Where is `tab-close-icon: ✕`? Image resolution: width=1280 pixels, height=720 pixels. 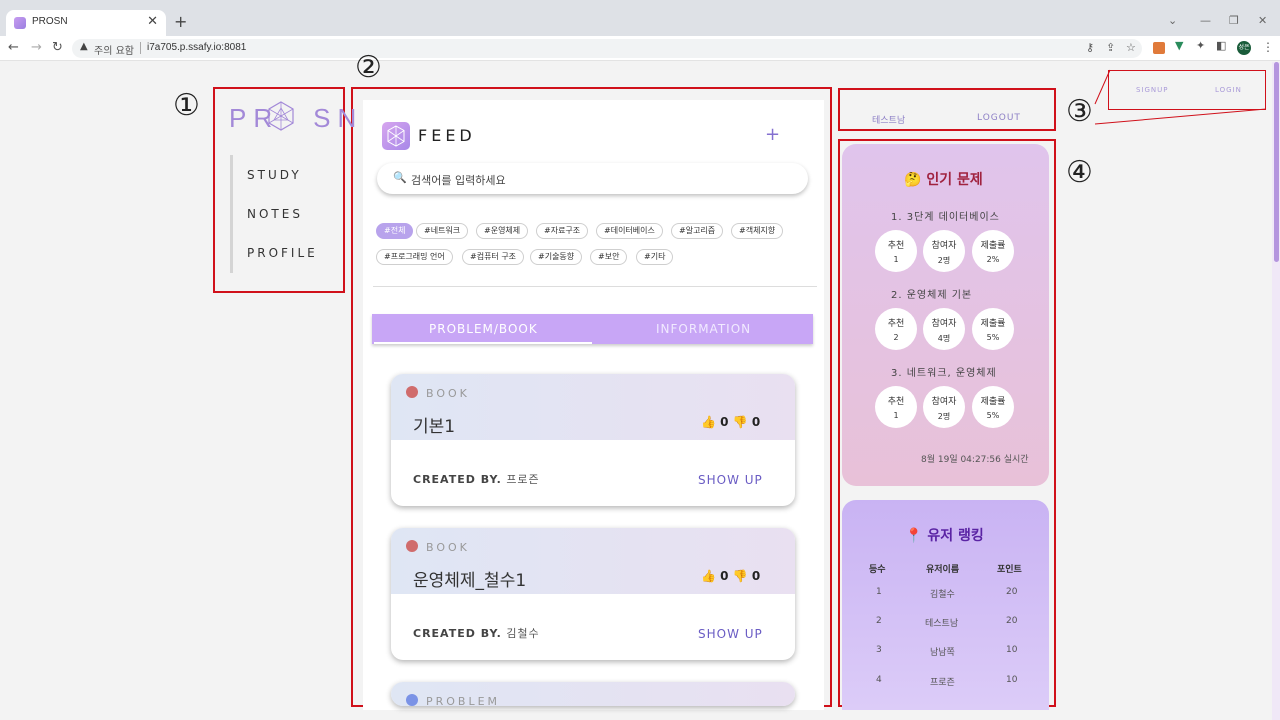 tab-close-icon: ✕ is located at coordinates (152, 21).